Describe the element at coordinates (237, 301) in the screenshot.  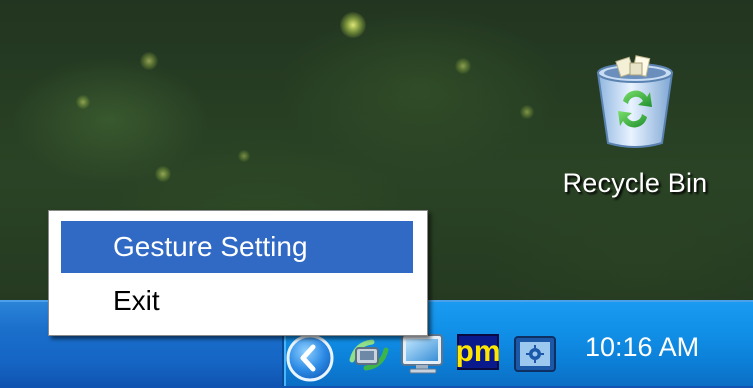
I see `menu-item-exit: Exit` at that location.